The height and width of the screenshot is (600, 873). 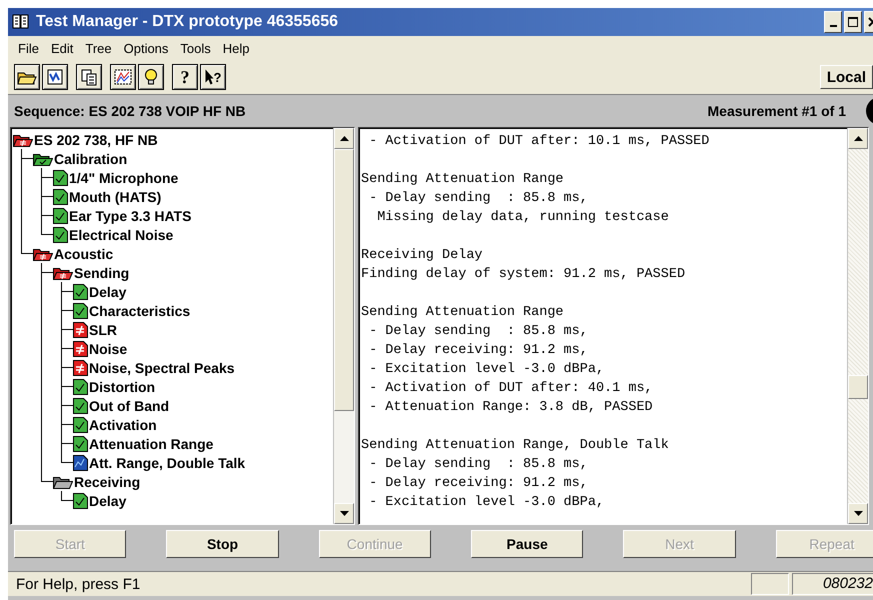 What do you see at coordinates (27, 77) in the screenshot?
I see `open-folder-icon` at bounding box center [27, 77].